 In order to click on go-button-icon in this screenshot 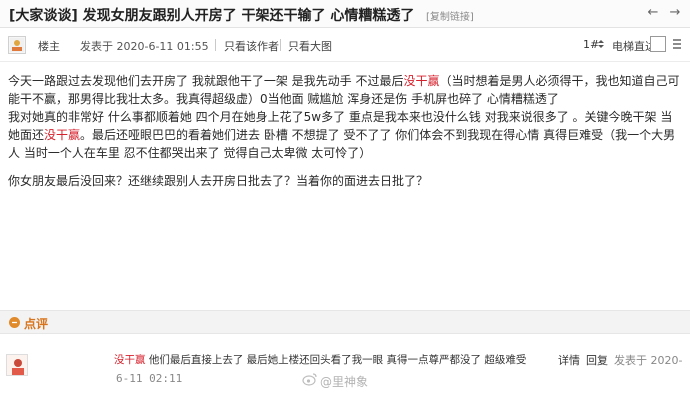, I will do `click(677, 44)`.